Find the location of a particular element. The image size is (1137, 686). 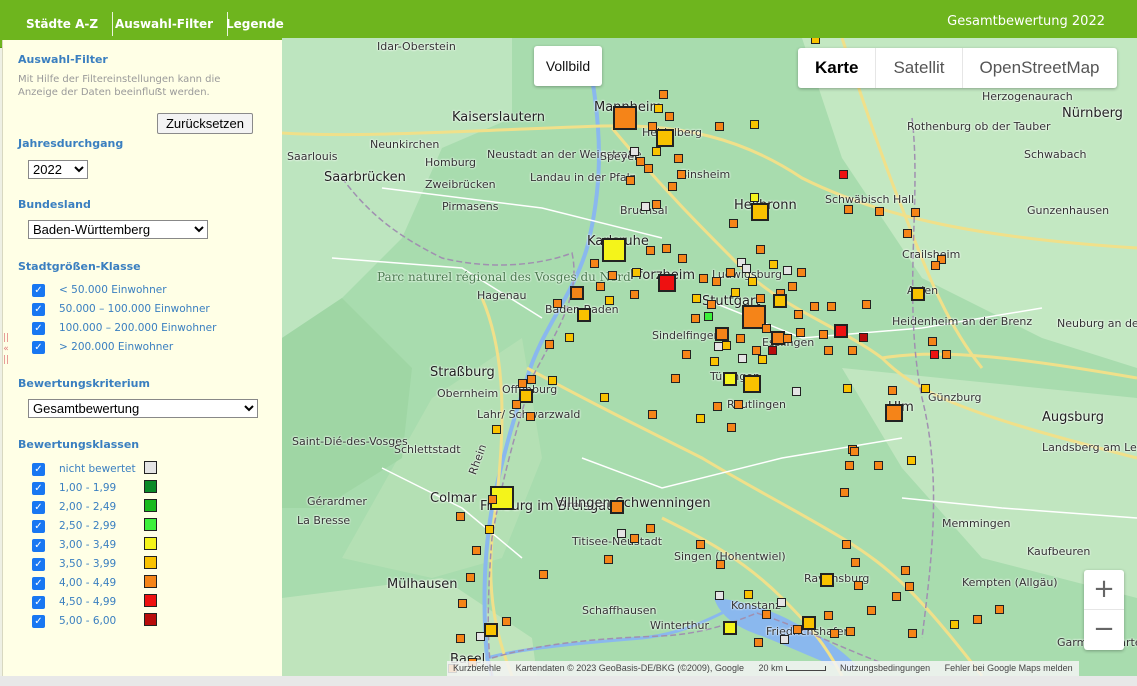

nav-legende: Legende is located at coordinates (255, 24).